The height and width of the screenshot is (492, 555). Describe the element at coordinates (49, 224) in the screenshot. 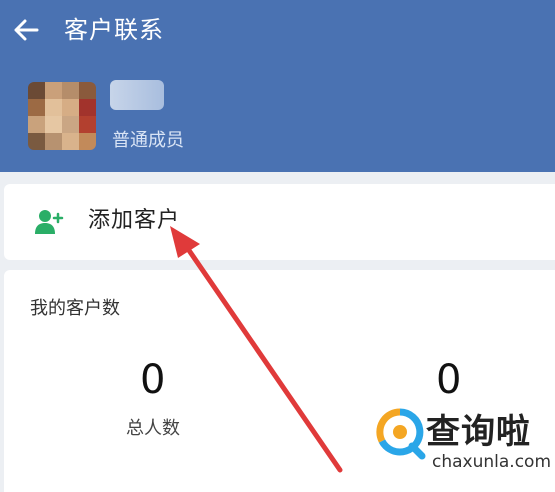

I see `add-person-icon` at that location.